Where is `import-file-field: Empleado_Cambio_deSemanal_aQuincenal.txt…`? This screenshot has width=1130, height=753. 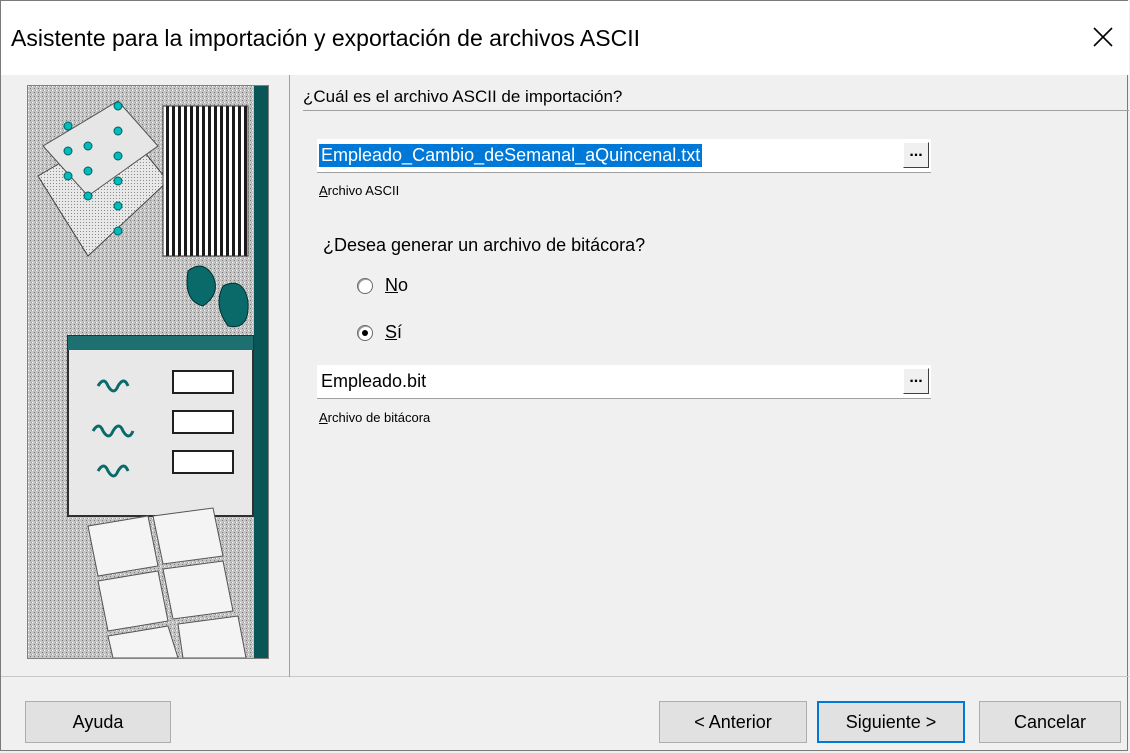 import-file-field: Empleado_Cambio_deSemanal_aQuincenal.txt… is located at coordinates (624, 156).